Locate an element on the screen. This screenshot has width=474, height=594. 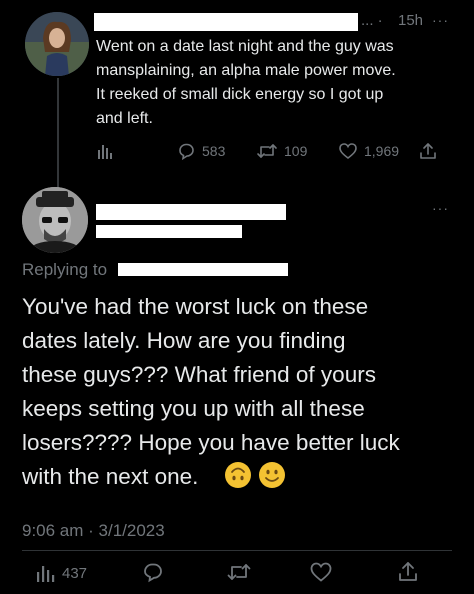
tweet-text-line: these guys??? What friend of yours is located at coordinates (199, 374).